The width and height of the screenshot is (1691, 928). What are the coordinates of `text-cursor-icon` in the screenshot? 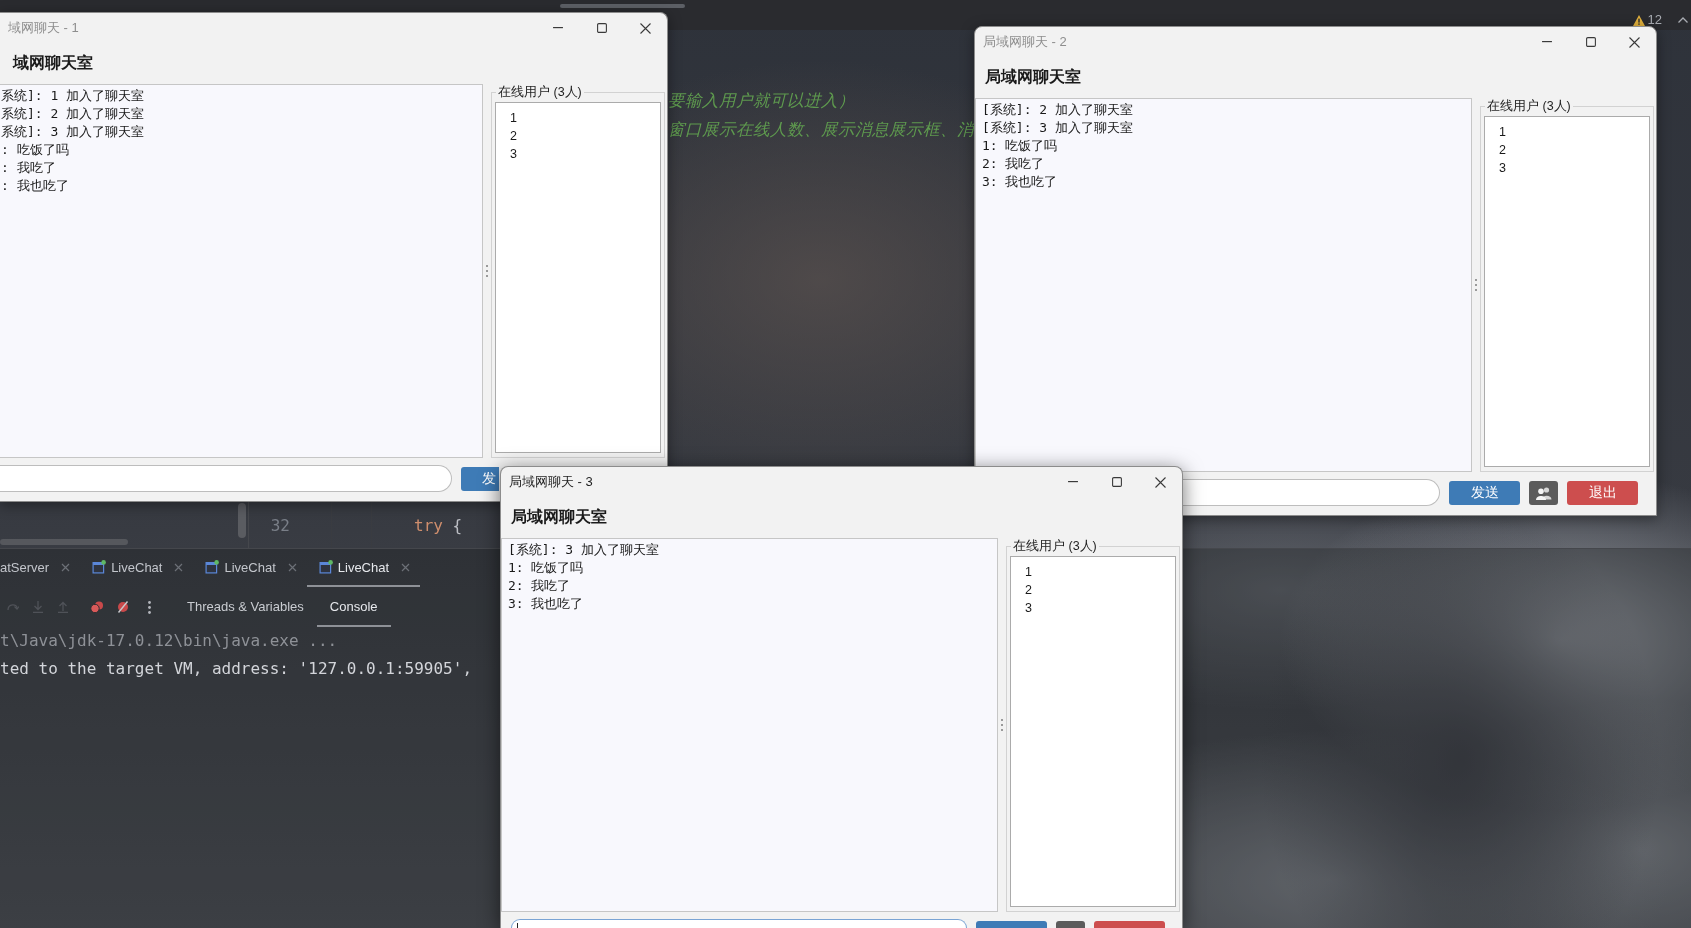 It's located at (517, 925).